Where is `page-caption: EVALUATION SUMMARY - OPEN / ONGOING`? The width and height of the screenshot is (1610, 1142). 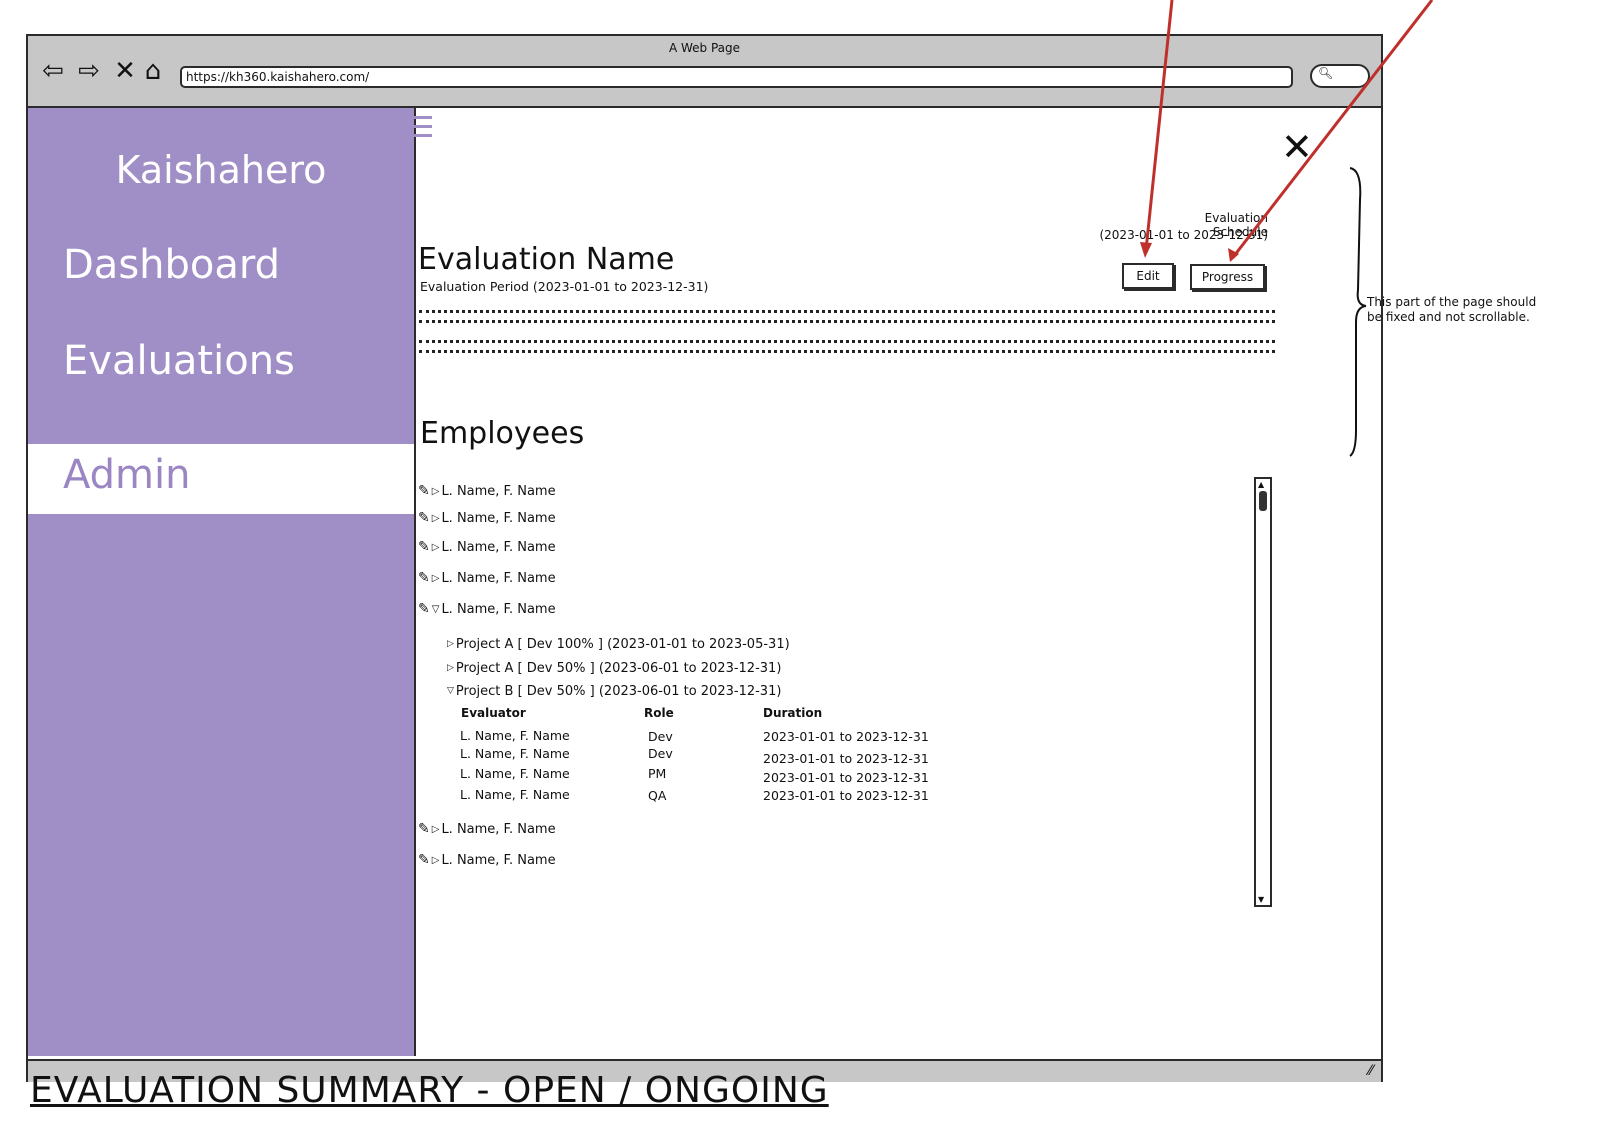
page-caption: EVALUATION SUMMARY - OPEN / ONGOING is located at coordinates (429, 1090).